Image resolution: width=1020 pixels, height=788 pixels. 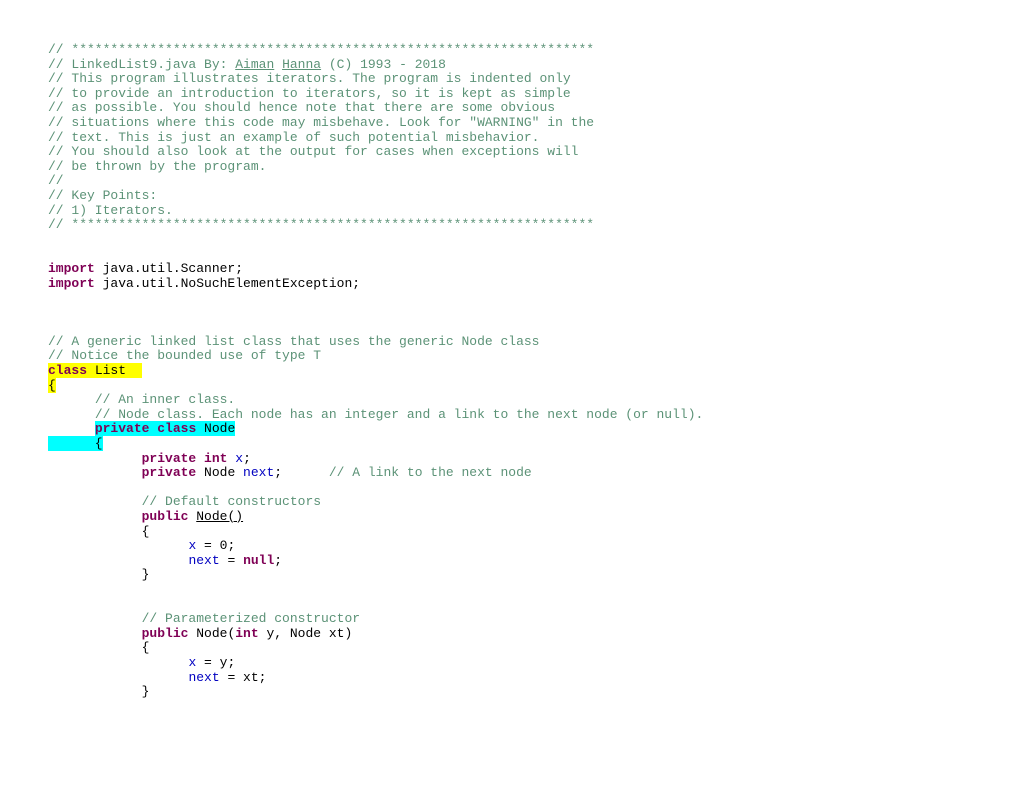 I want to click on code-line: public Node(int y, Node xt), so click(x=375, y=633).